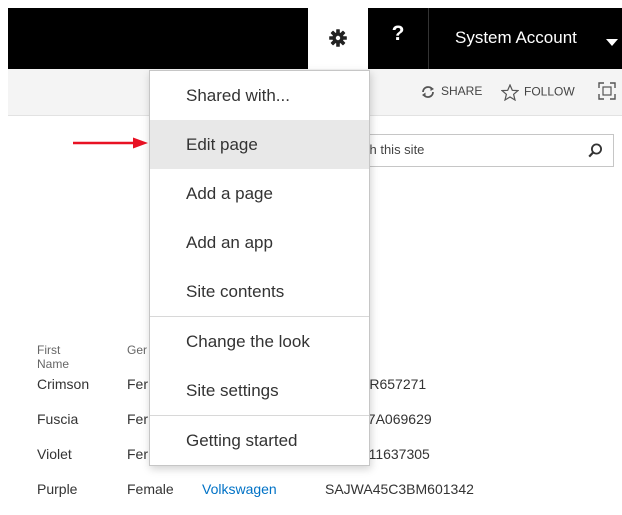  Describe the element at coordinates (222, 144) in the screenshot. I see `menu-item-label: Edit page` at that location.